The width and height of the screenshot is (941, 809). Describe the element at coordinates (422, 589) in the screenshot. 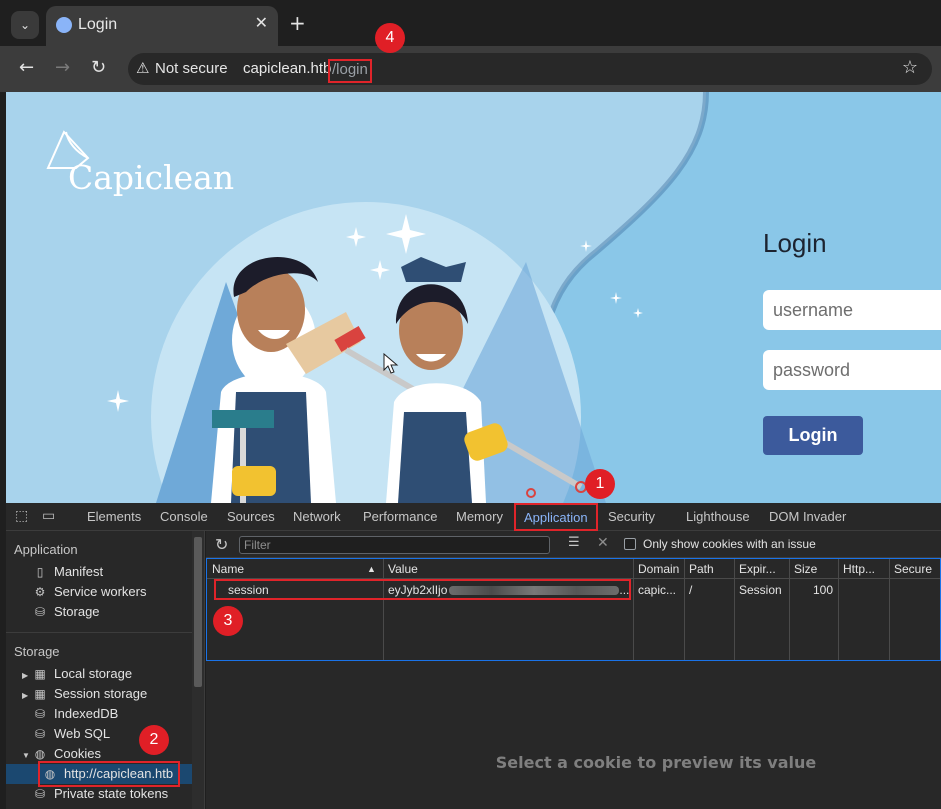

I see `session-row-highlight-box` at that location.